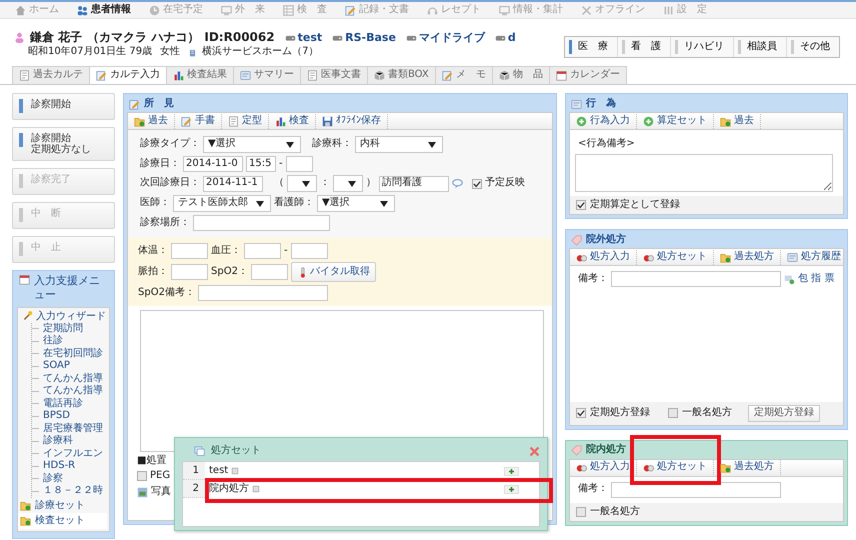  I want to click on date-field: 2014-11-1, so click(233, 184).